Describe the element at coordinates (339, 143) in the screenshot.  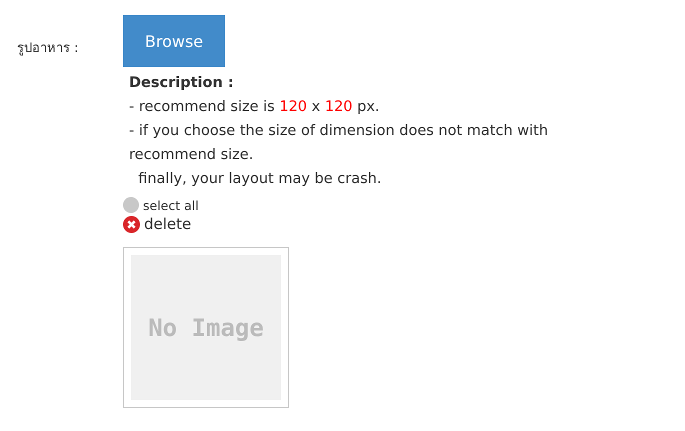
I see `description-line: - if you choose the size of dimension does not match with recommend size.` at that location.